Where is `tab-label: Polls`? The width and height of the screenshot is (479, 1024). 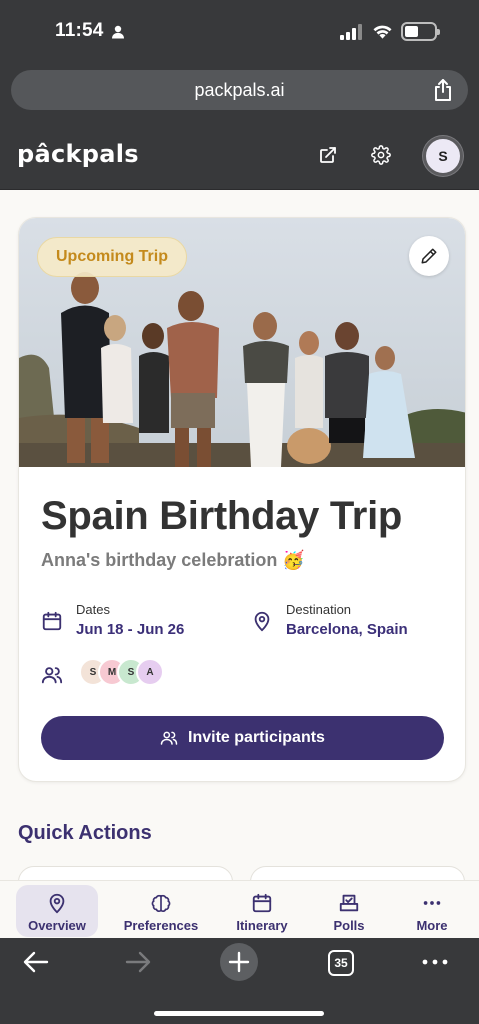
tab-label: Polls is located at coordinates (349, 925).